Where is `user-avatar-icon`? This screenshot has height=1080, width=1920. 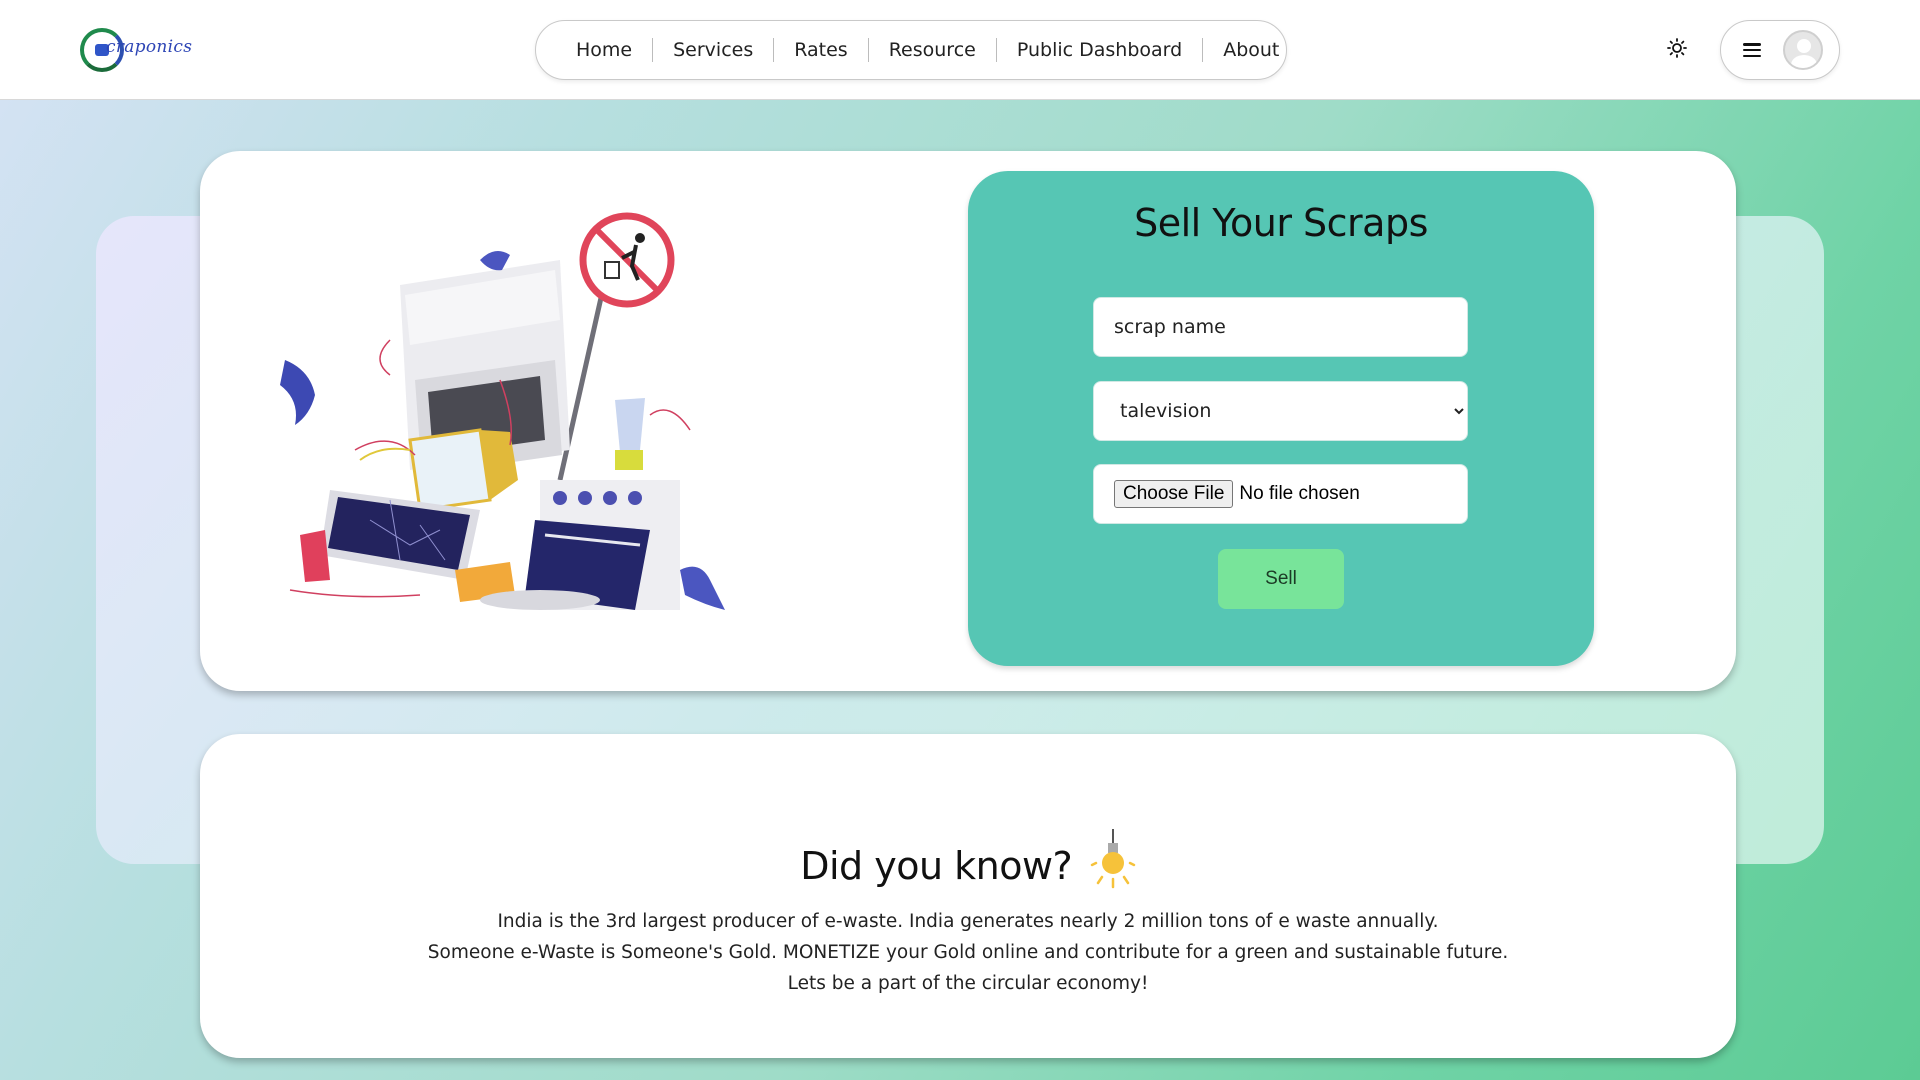
user-avatar-icon is located at coordinates (1803, 50).